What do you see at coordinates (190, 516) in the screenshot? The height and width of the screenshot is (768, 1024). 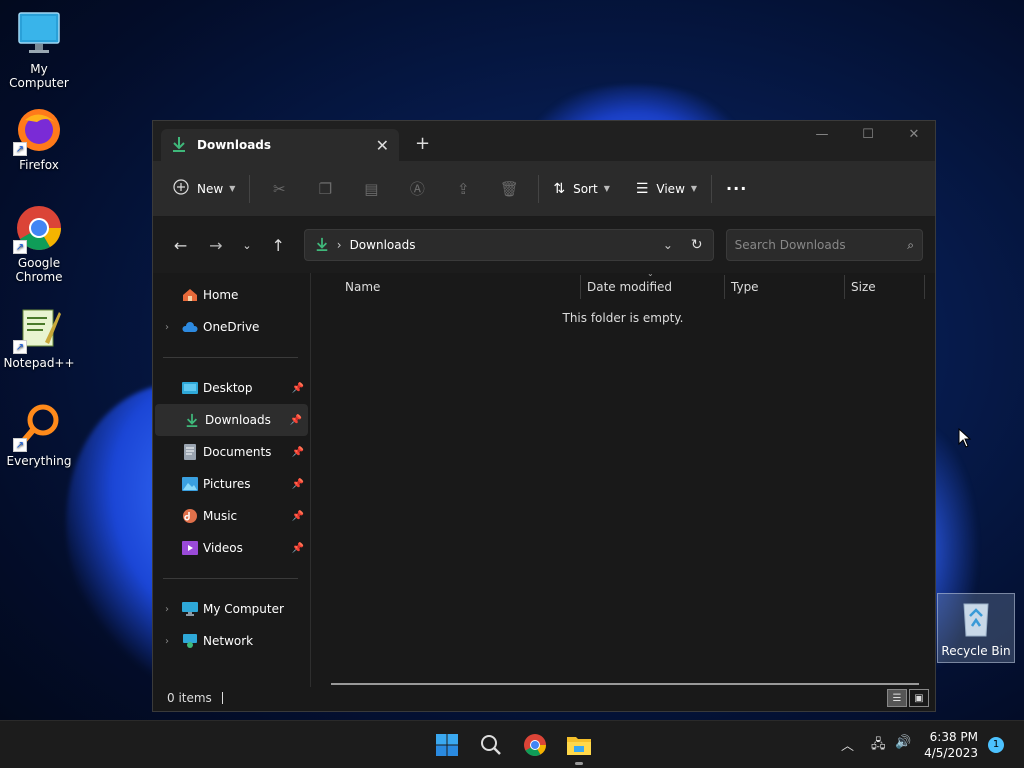 I see `music-icon` at bounding box center [190, 516].